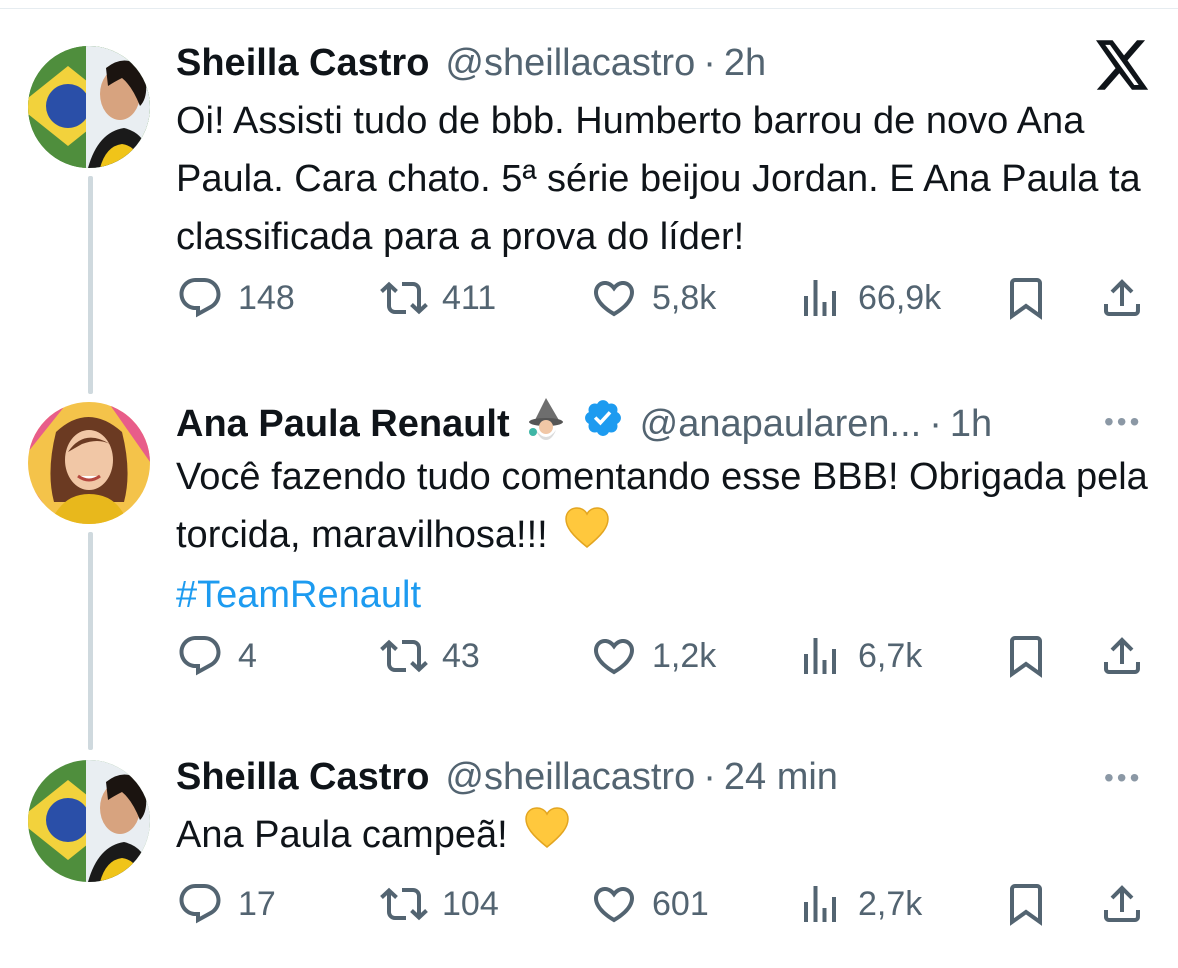 Image resolution: width=1178 pixels, height=968 pixels. I want to click on retweet-button: 104, so click(439, 904).